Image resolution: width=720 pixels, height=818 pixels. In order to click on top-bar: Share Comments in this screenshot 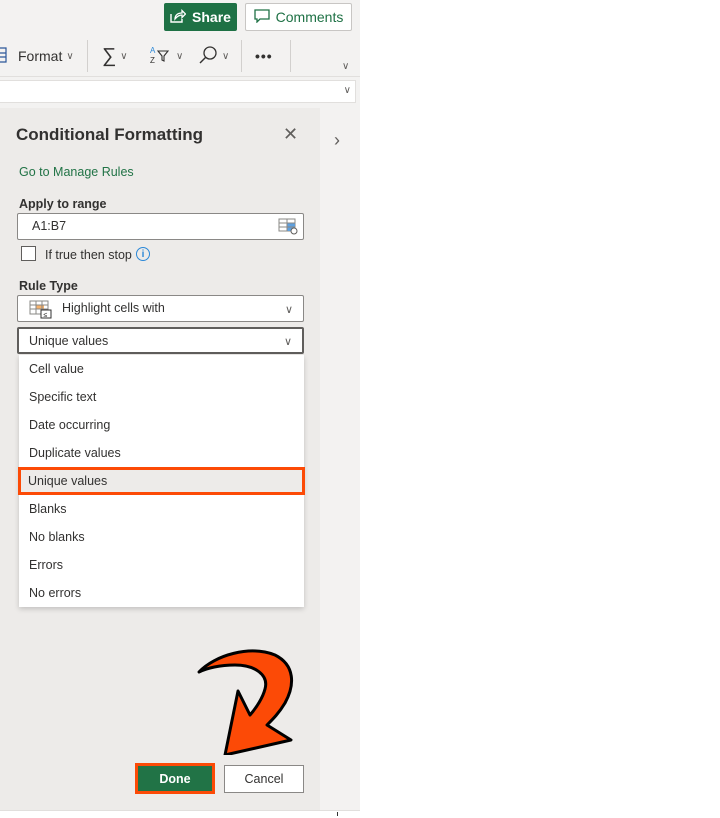, I will do `click(180, 18)`.